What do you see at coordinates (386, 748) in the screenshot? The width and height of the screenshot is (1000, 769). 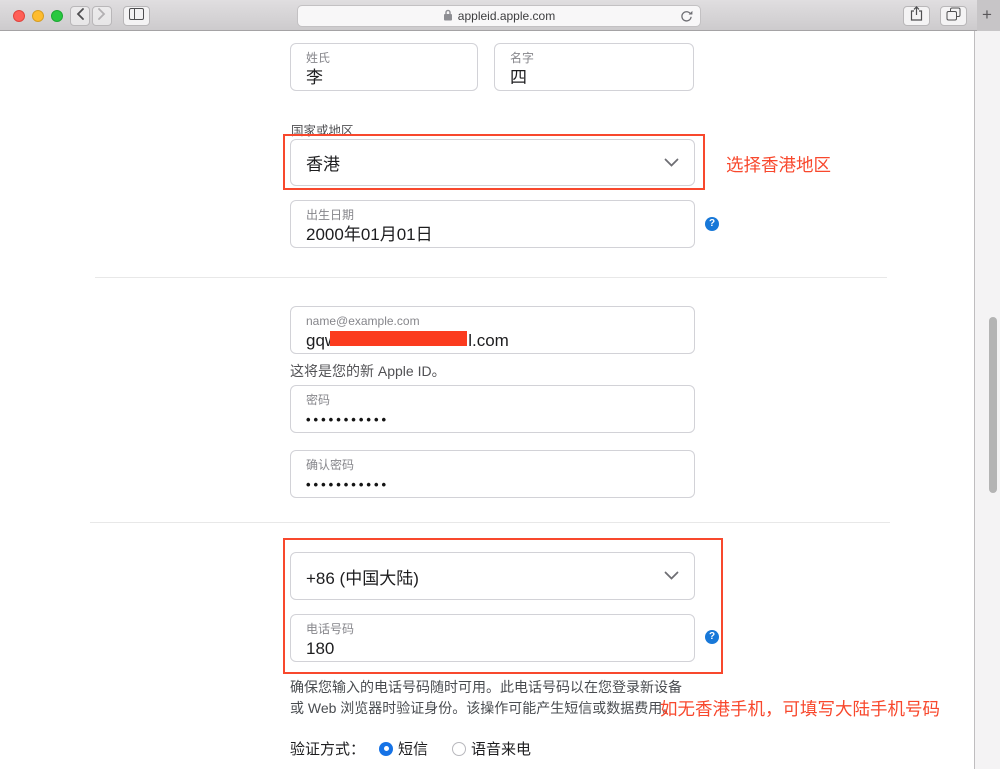 I see `radio-sms` at bounding box center [386, 748].